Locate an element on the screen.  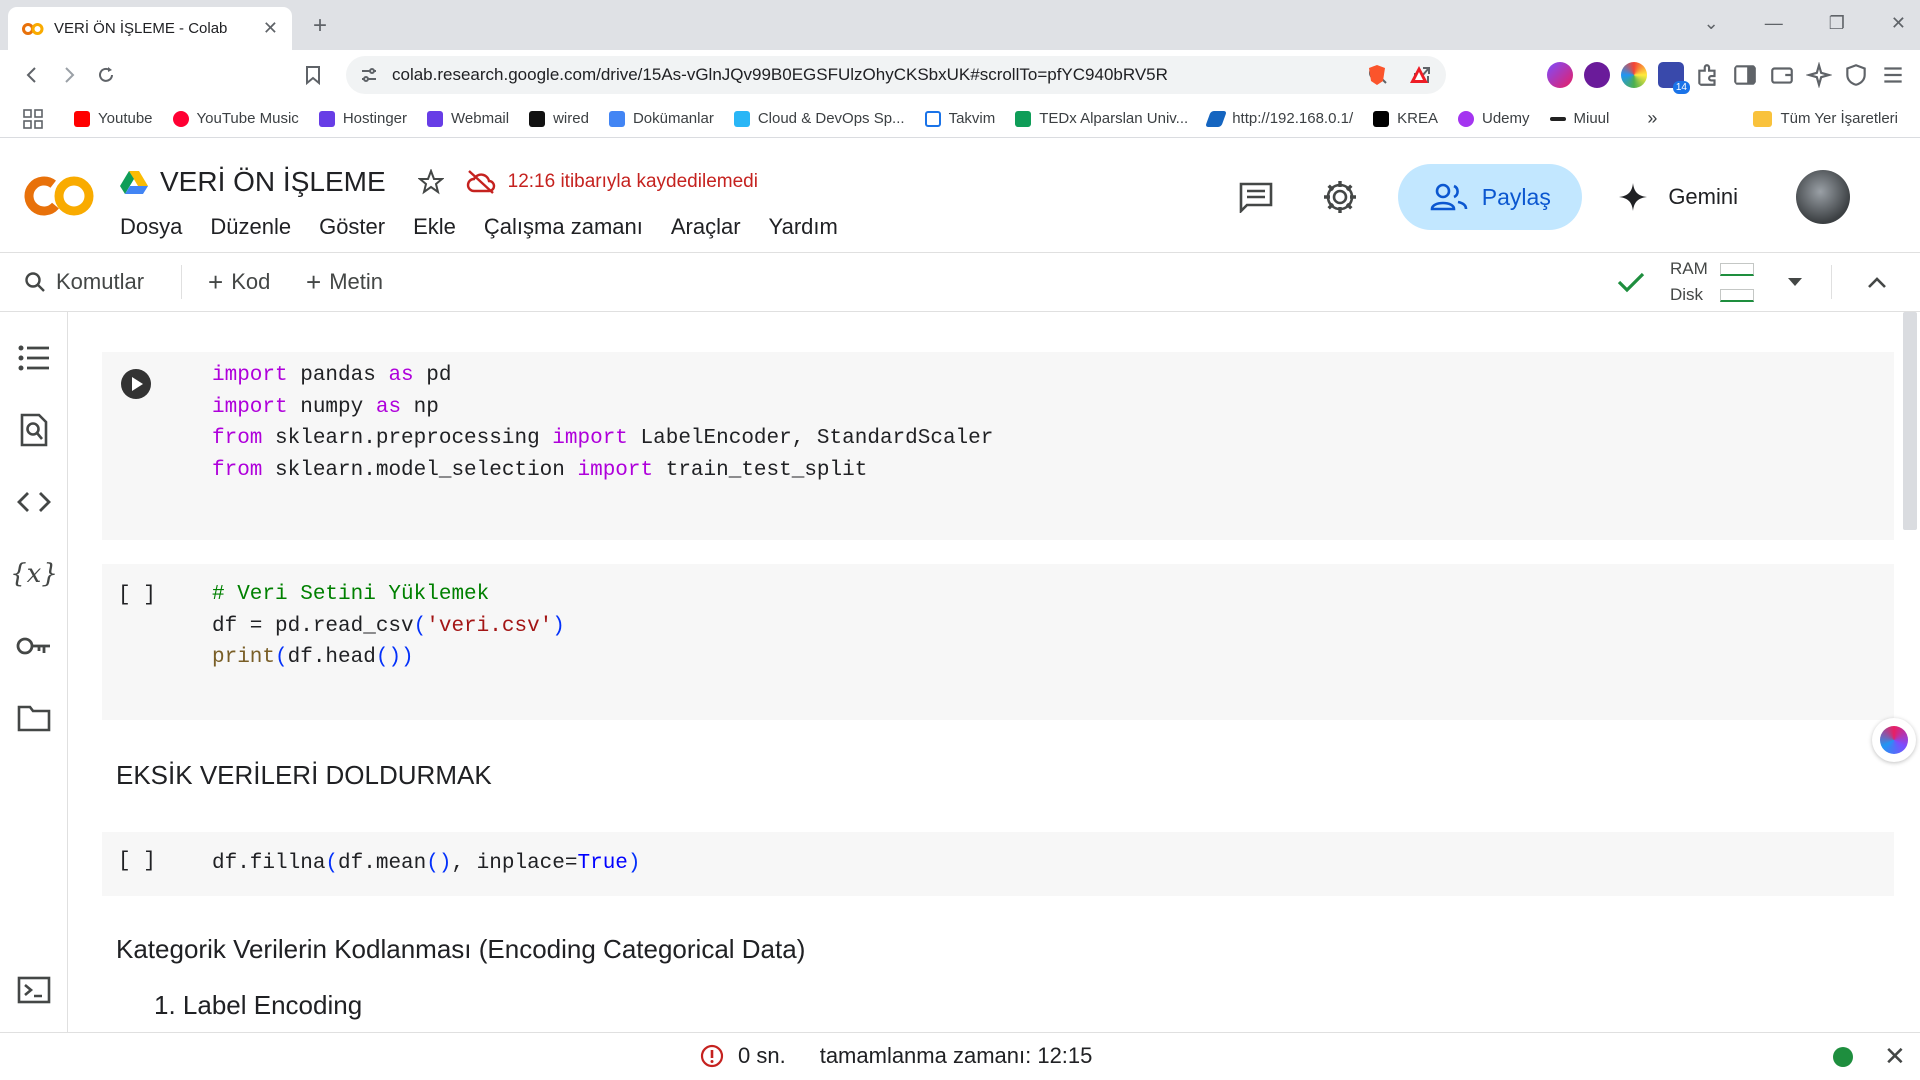
menu-calisma-zamani: Çalışma zamanı is located at coordinates (563, 227).